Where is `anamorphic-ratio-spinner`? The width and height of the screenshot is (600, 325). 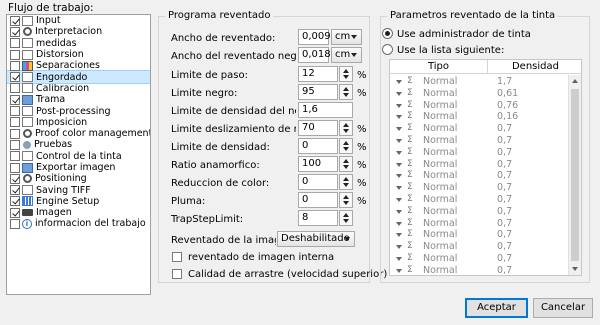 anamorphic-ratio-spinner is located at coordinates (346, 164).